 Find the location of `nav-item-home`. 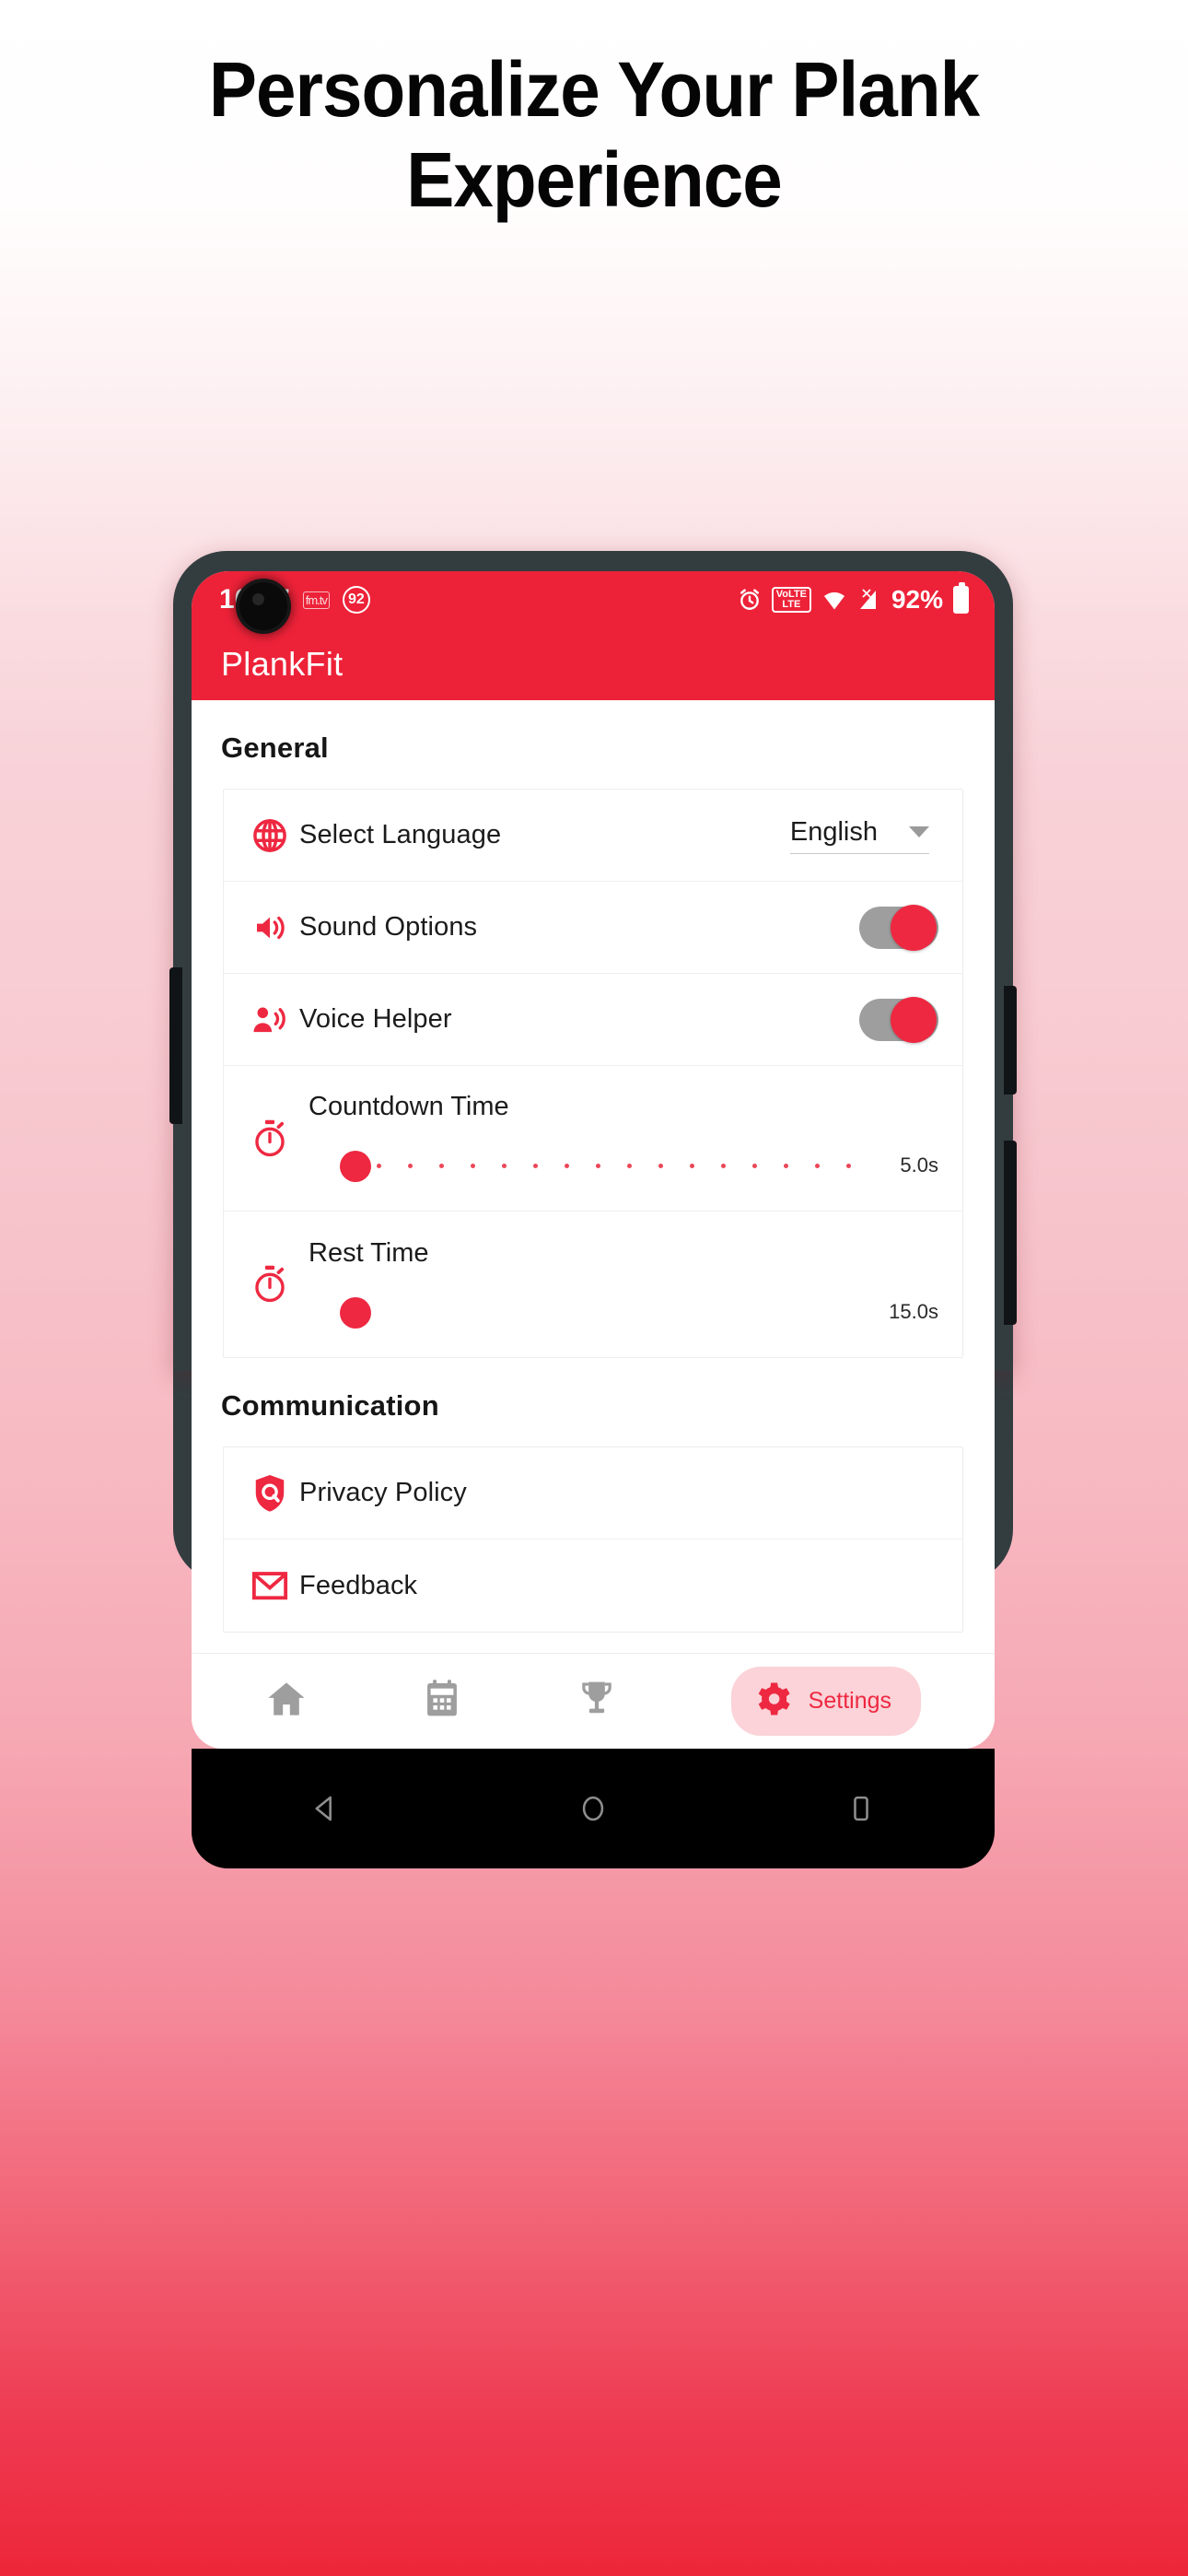

nav-item-home is located at coordinates (286, 1701).